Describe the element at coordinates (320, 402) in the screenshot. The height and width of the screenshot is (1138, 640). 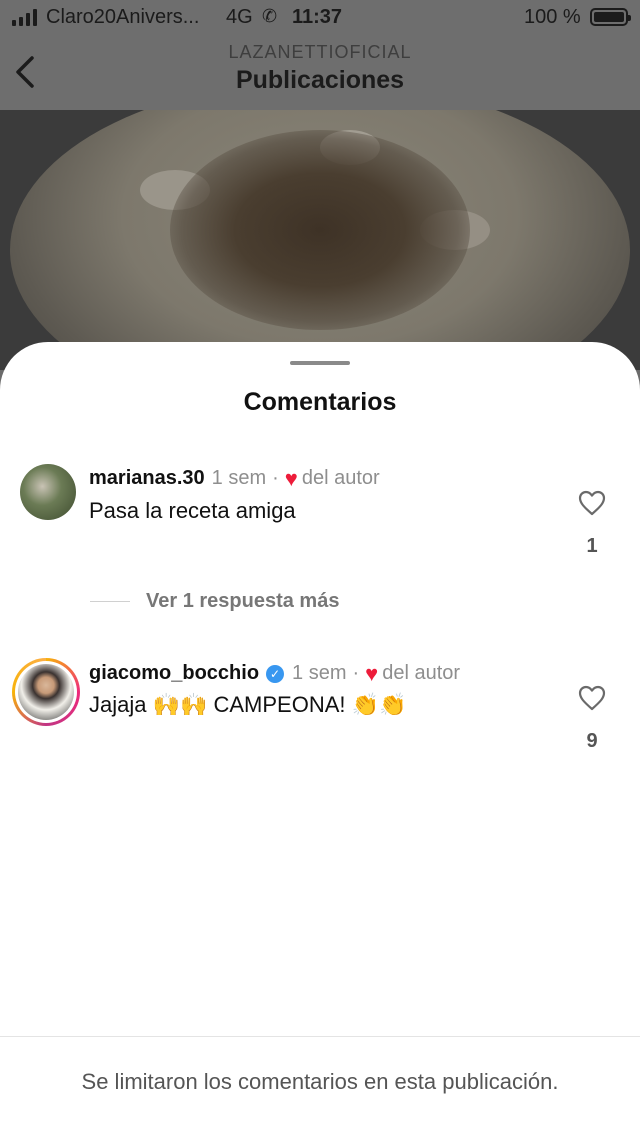
I see `sheet-title: Comentarios` at that location.